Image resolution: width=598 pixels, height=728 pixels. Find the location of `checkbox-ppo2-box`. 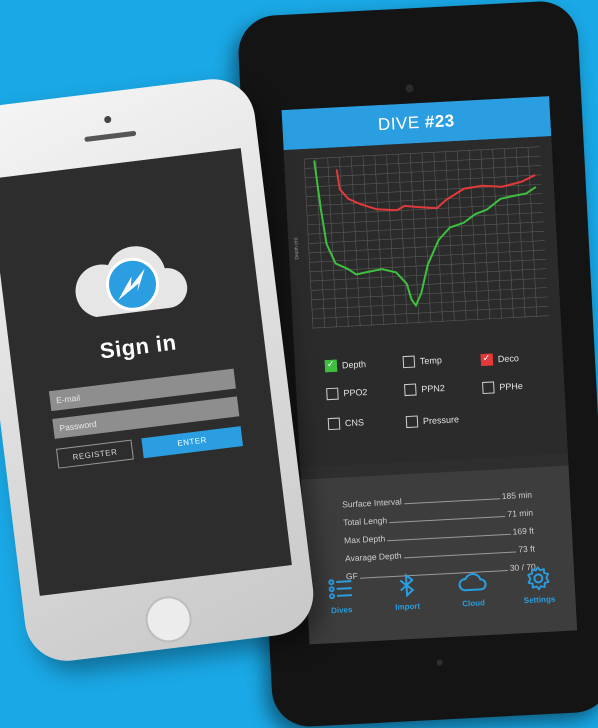

checkbox-ppo2-box is located at coordinates (332, 394).